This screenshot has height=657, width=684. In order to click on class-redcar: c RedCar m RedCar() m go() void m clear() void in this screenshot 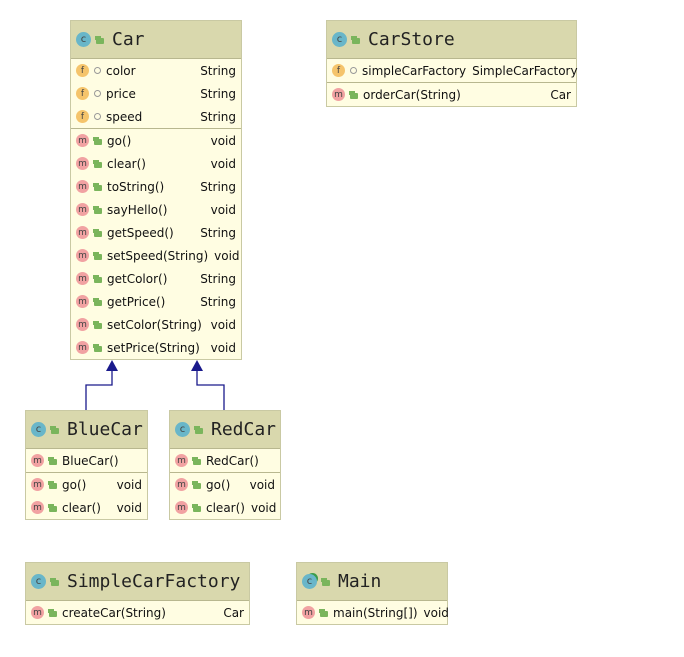, I will do `click(225, 465)`.